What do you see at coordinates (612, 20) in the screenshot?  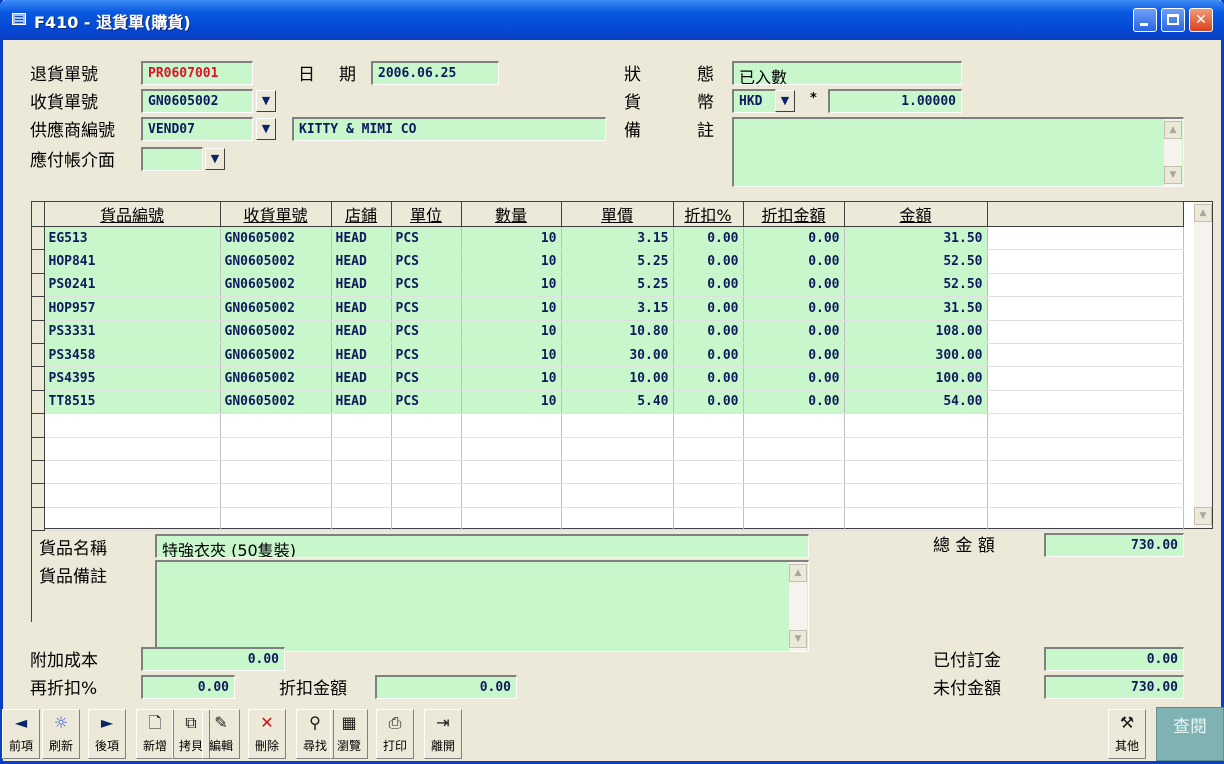 I see `title-bar: F410 - 退貨單(購貨) ✕` at bounding box center [612, 20].